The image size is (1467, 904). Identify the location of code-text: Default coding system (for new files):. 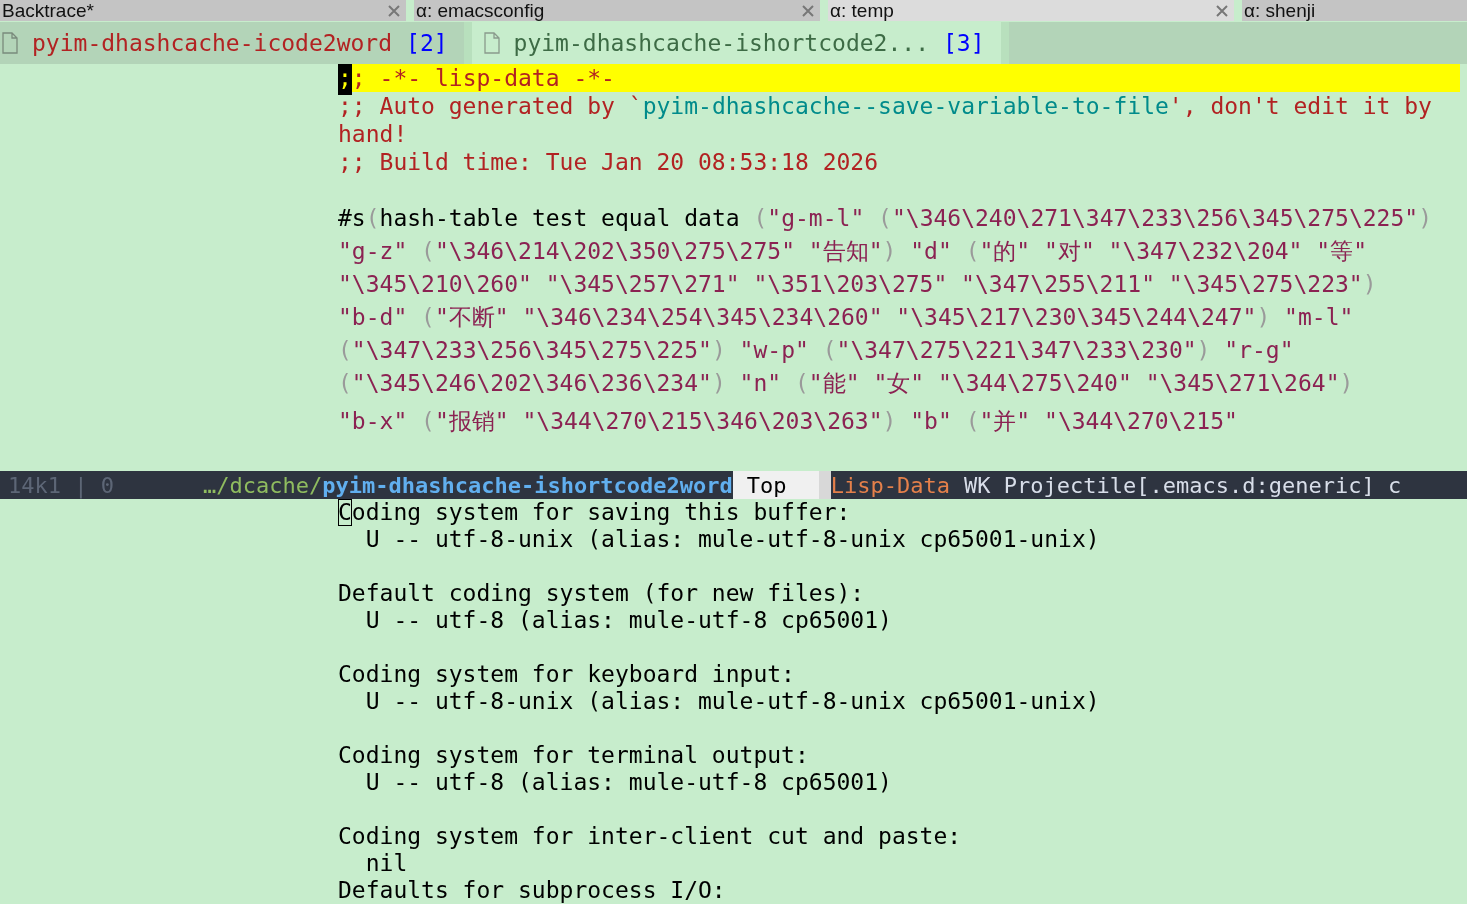
(601, 593).